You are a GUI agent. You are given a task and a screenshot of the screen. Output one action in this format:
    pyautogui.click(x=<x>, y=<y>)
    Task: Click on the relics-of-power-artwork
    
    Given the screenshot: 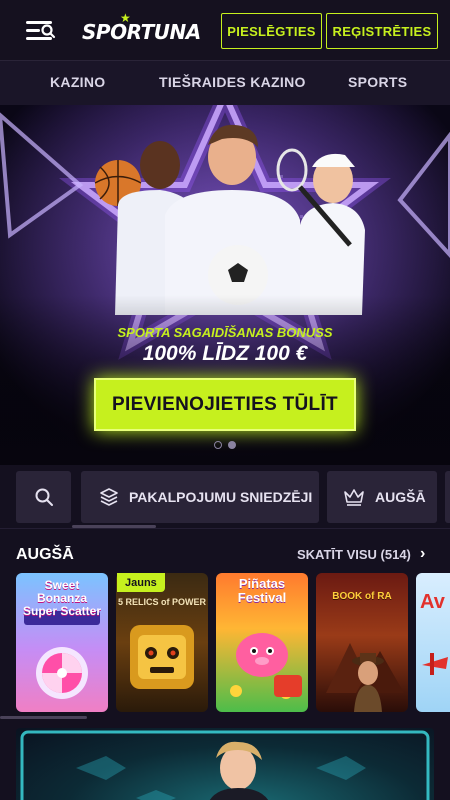 What is the action you would take?
    pyautogui.click(x=162, y=657)
    